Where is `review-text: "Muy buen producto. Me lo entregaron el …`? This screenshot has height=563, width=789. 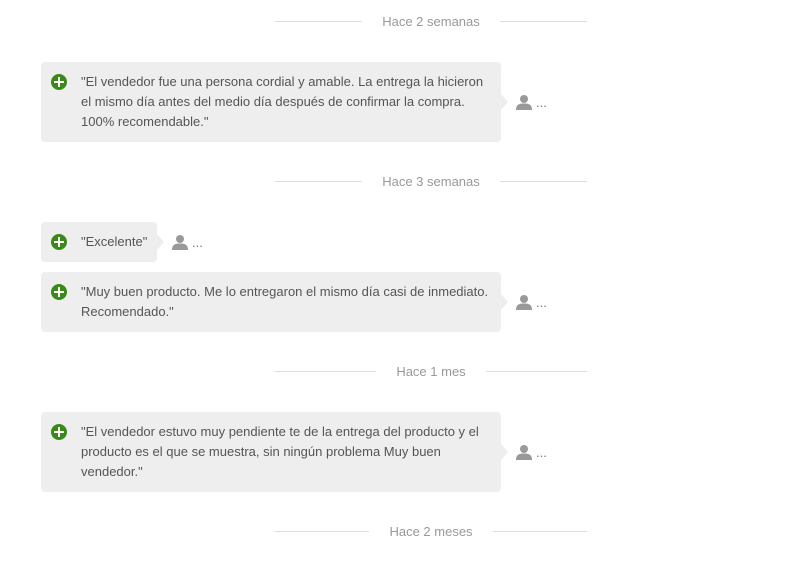 review-text: "Muy buen producto. Me lo entregaron el … is located at coordinates (285, 301).